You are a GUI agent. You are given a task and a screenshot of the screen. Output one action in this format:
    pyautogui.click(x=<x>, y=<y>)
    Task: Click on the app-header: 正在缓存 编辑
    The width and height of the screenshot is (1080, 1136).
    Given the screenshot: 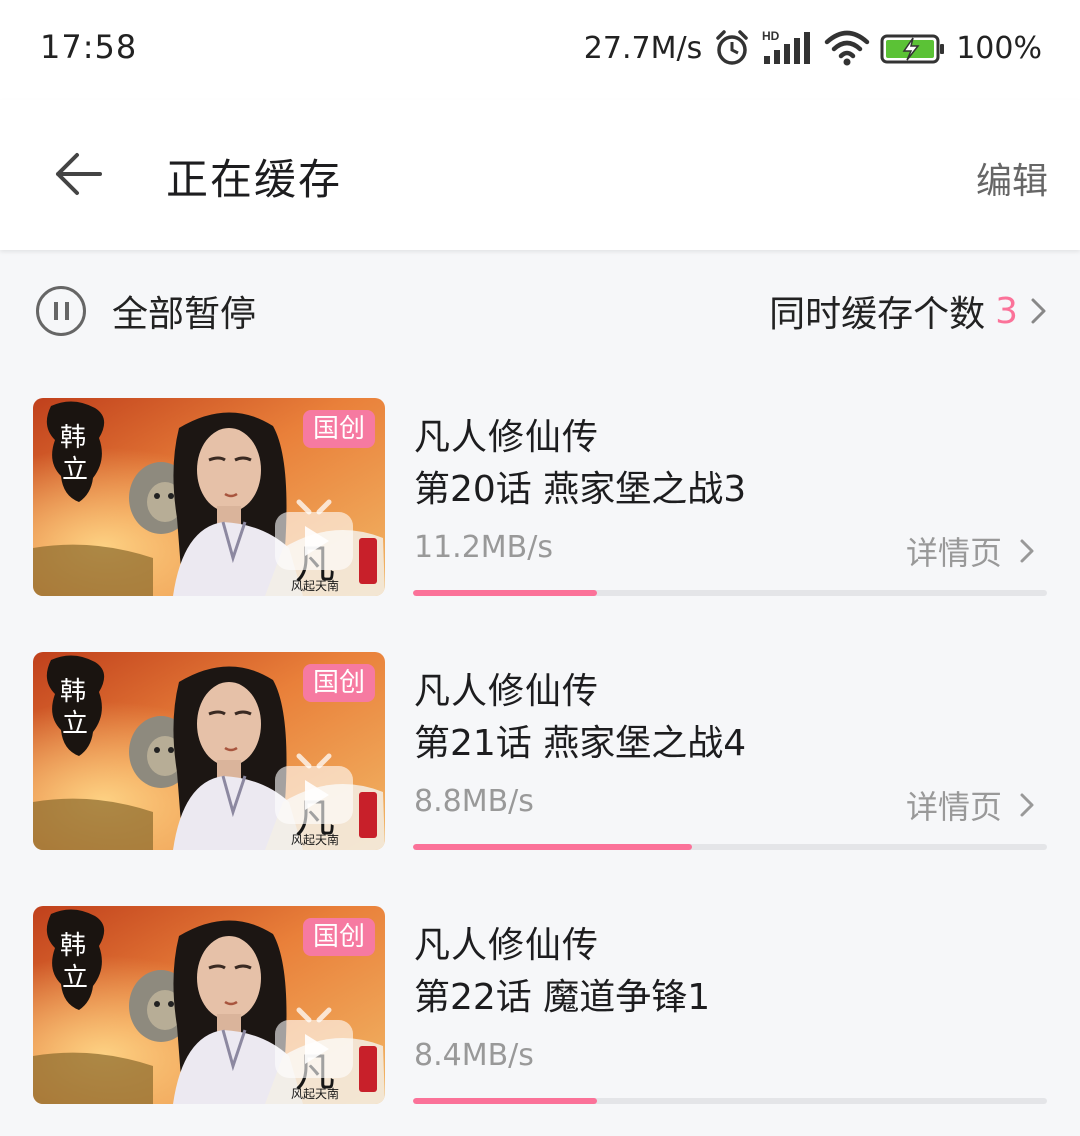 What is the action you would take?
    pyautogui.click(x=540, y=175)
    